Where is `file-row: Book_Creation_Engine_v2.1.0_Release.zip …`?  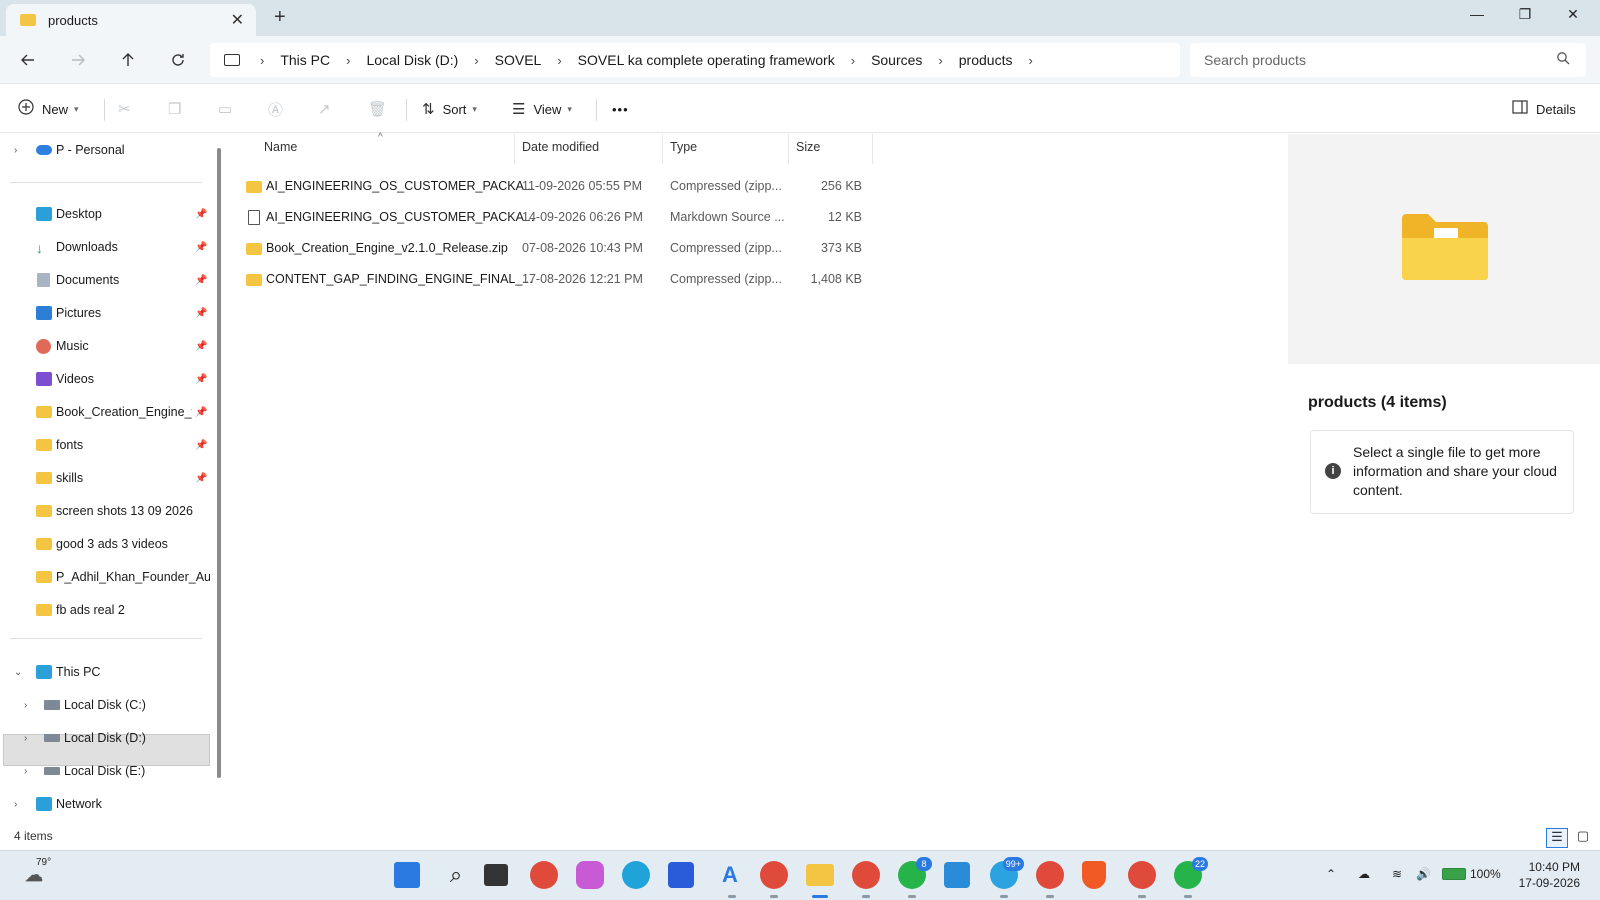 file-row: Book_Creation_Engine_v2.1.0_Release.zip … is located at coordinates (676, 248).